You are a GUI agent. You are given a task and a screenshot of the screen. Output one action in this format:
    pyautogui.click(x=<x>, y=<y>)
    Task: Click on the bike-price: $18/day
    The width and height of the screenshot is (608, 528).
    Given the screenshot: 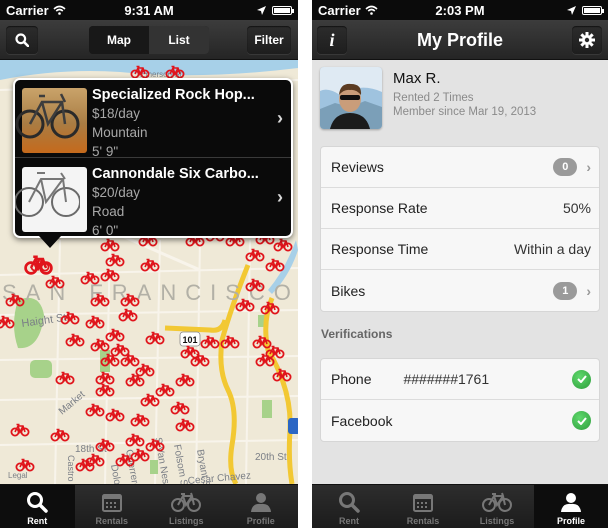 What is the action you would take?
    pyautogui.click(x=116, y=113)
    